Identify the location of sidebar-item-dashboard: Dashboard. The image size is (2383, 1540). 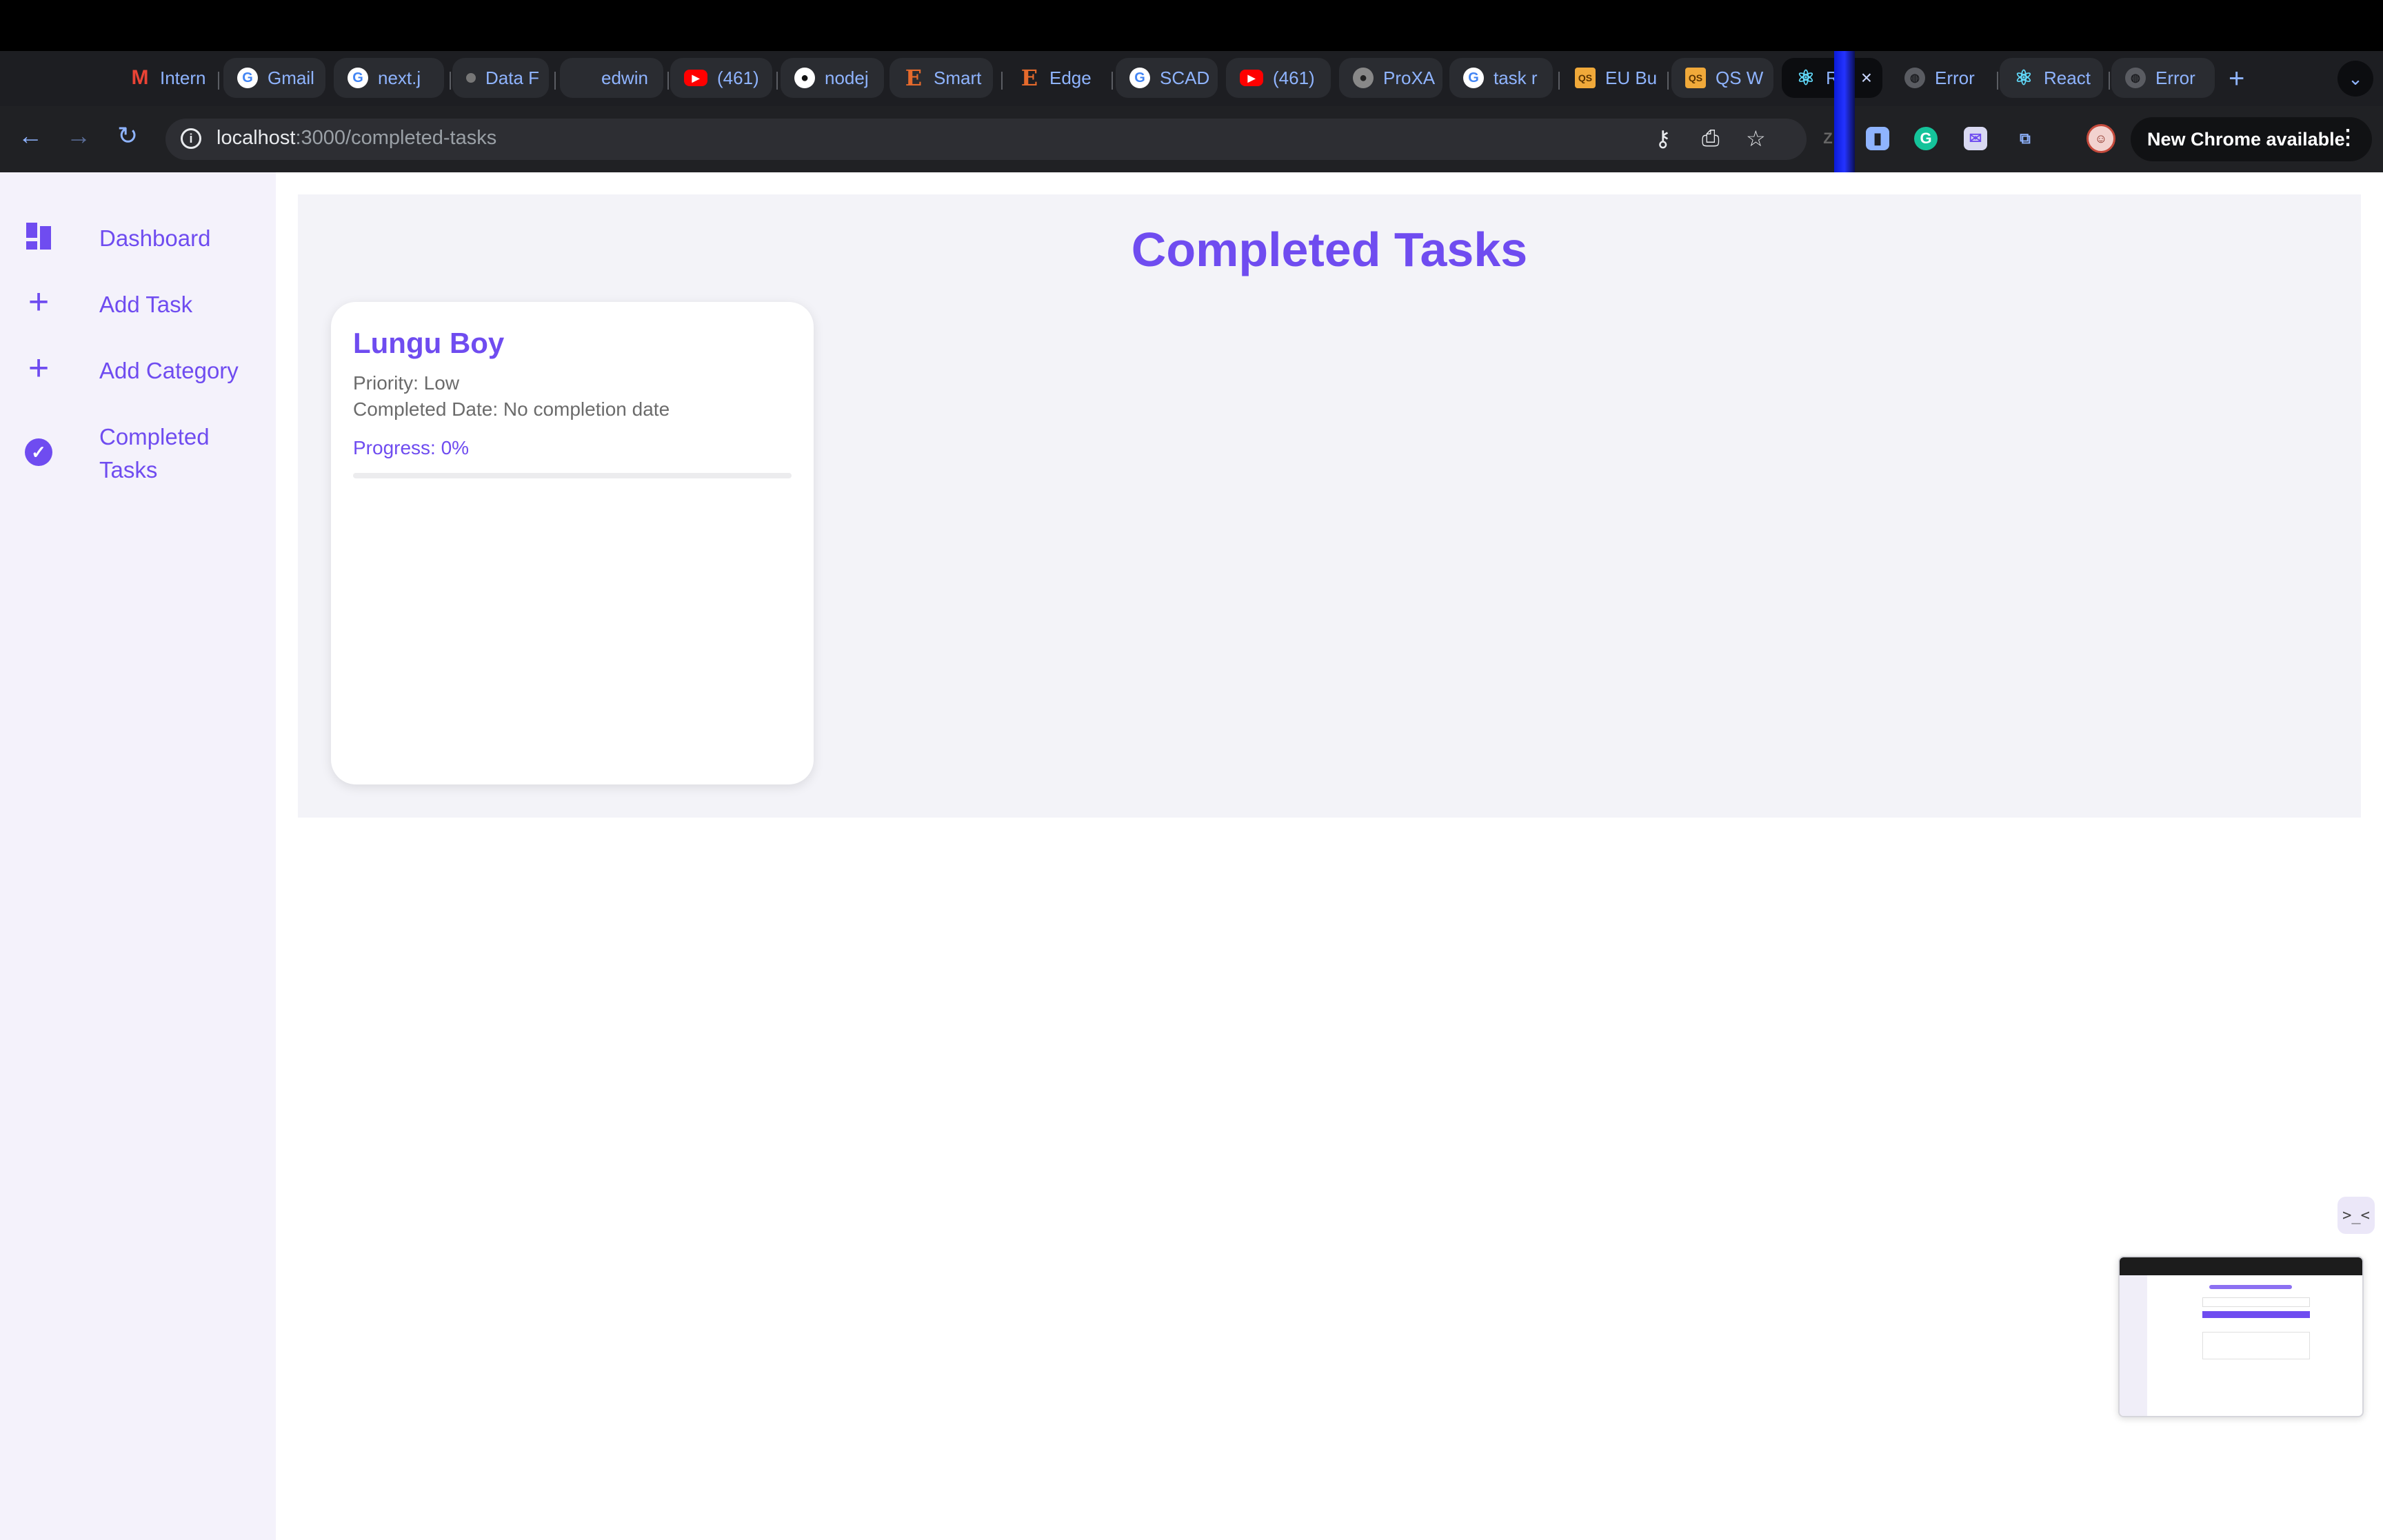
(141, 239).